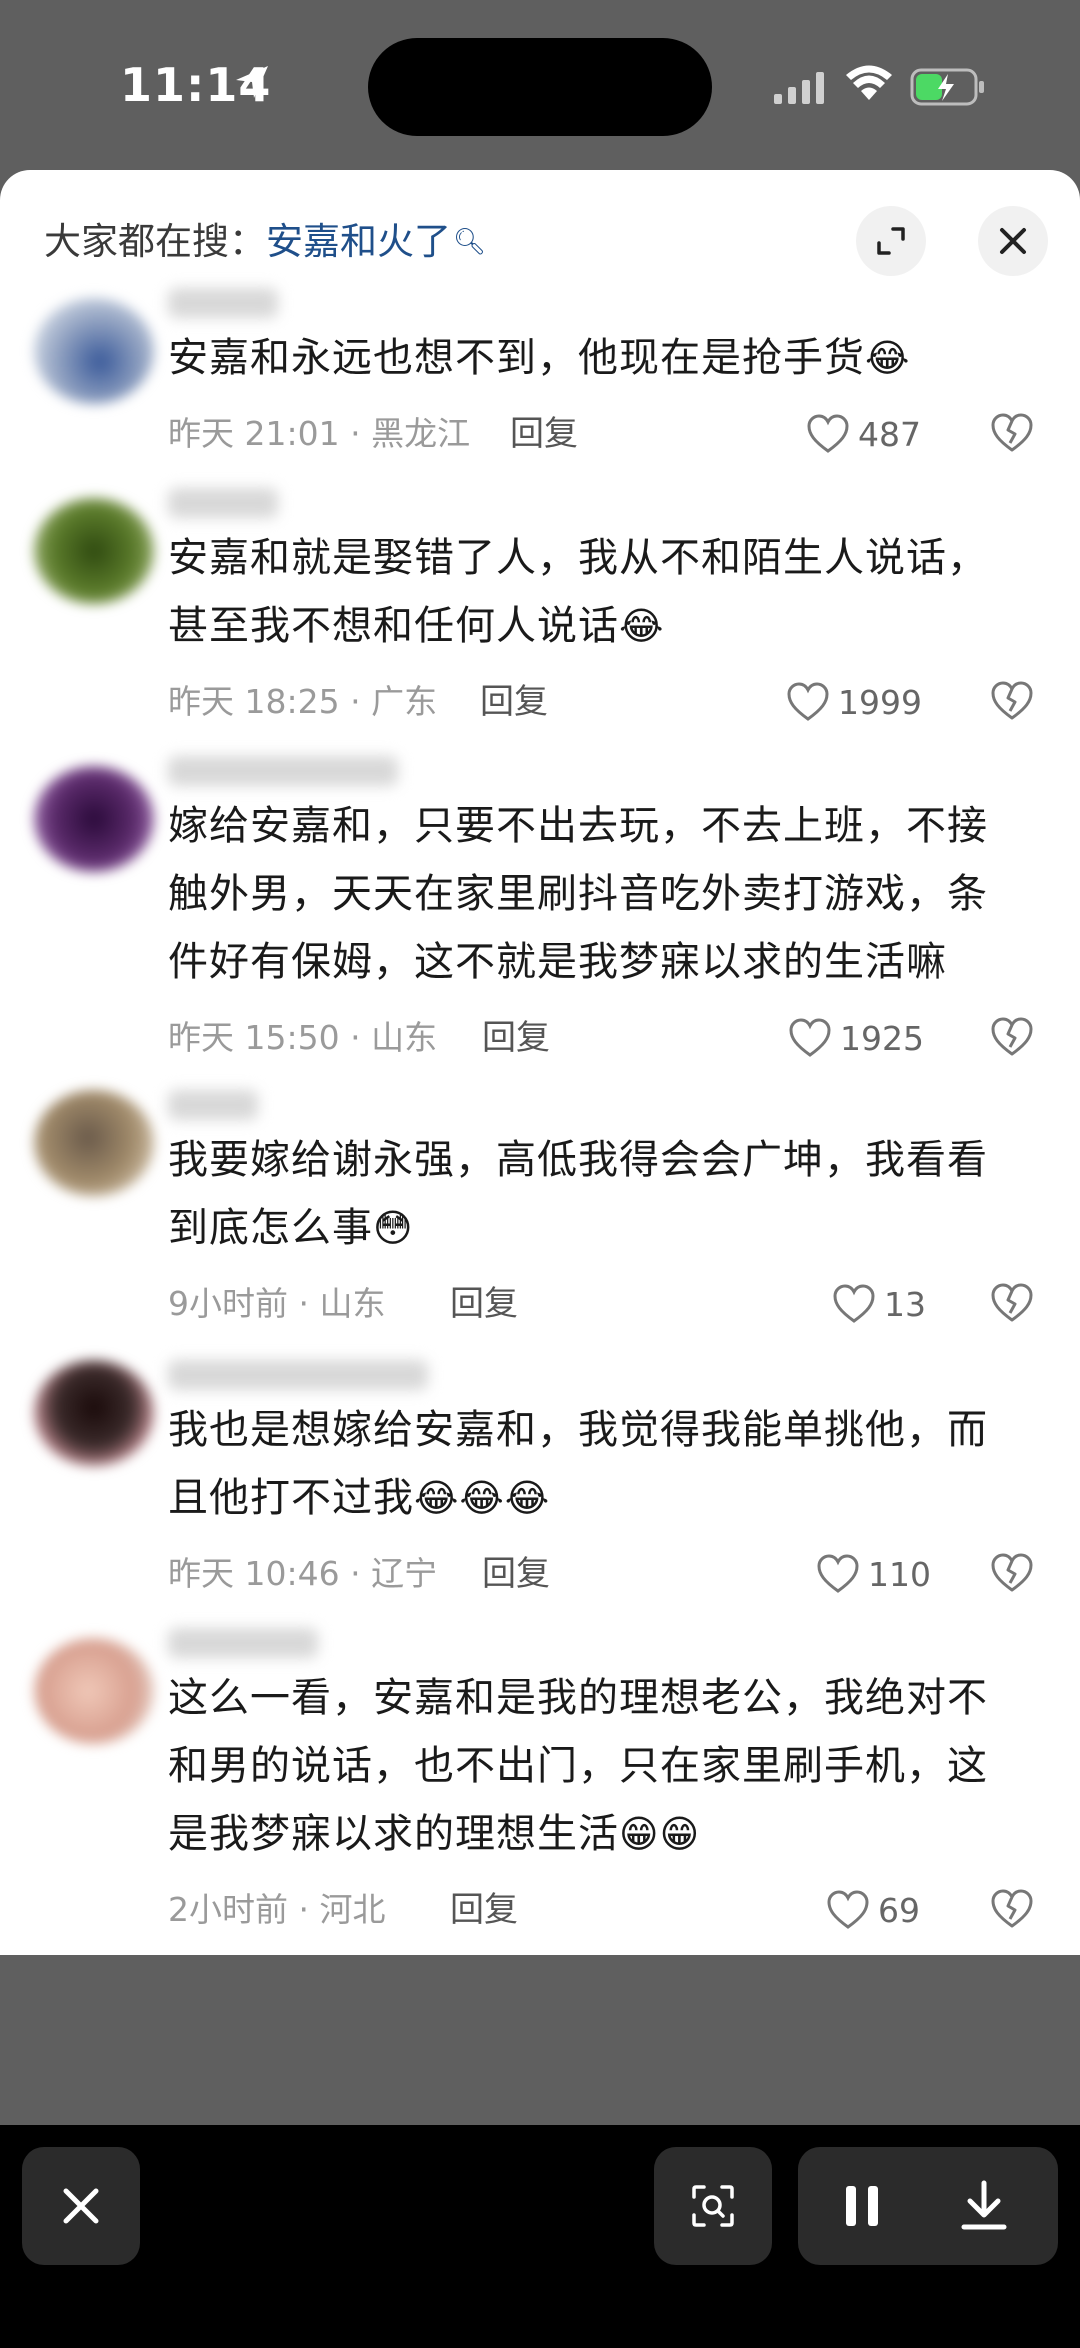 The height and width of the screenshot is (2348, 1080). I want to click on emoji: 😁😁, so click(660, 1834).